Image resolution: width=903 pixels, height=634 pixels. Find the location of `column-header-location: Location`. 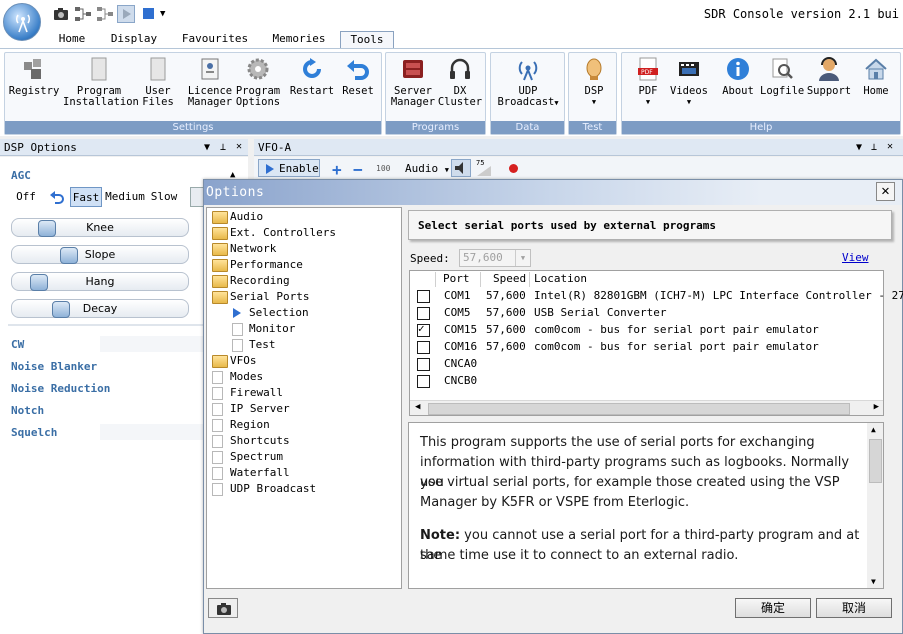

column-header-location: Location is located at coordinates (707, 279).